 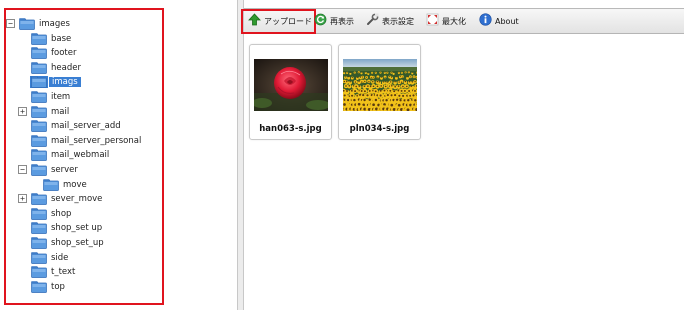 What do you see at coordinates (485, 21) in the screenshot?
I see `info-icon` at bounding box center [485, 21].